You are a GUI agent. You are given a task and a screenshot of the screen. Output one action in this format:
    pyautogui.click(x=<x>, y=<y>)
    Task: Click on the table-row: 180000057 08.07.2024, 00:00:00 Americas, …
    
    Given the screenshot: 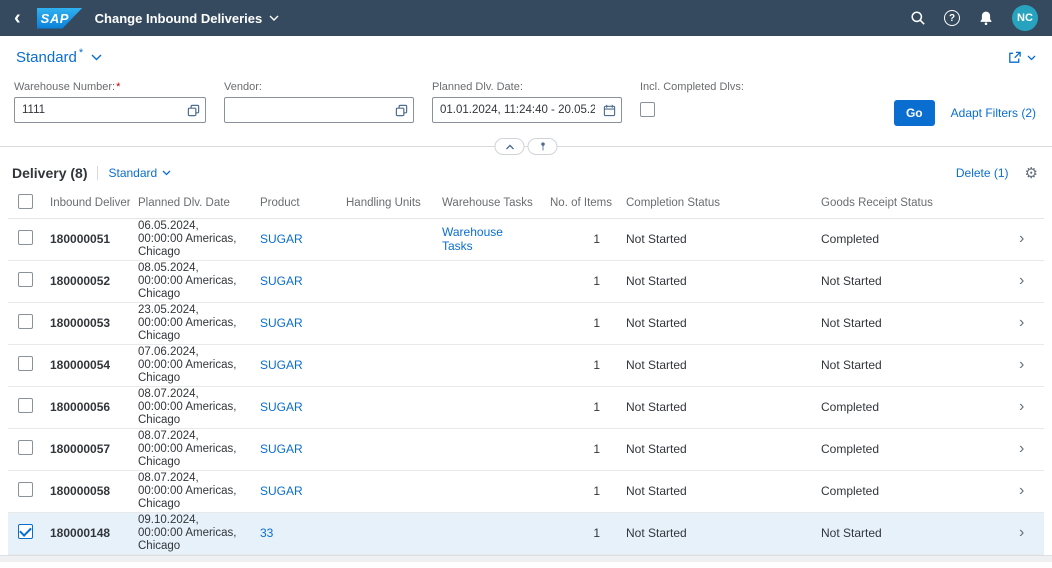 What is the action you would take?
    pyautogui.click(x=526, y=449)
    